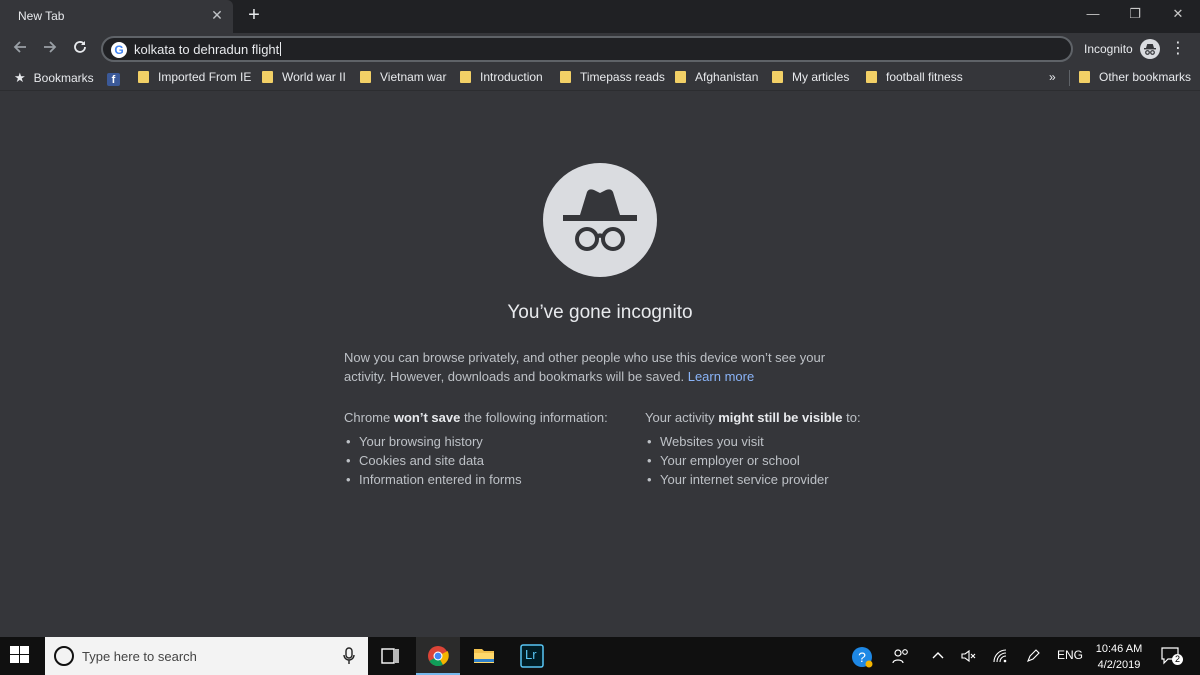 The height and width of the screenshot is (675, 1200). What do you see at coordinates (64, 656) in the screenshot?
I see `cortana-icon` at bounding box center [64, 656].